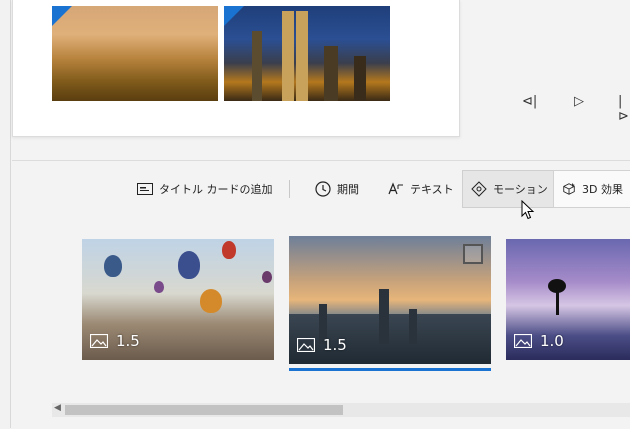 This screenshot has height=429, width=630. What do you see at coordinates (569, 188) in the screenshot?
I see `3d-cube-icon` at bounding box center [569, 188].